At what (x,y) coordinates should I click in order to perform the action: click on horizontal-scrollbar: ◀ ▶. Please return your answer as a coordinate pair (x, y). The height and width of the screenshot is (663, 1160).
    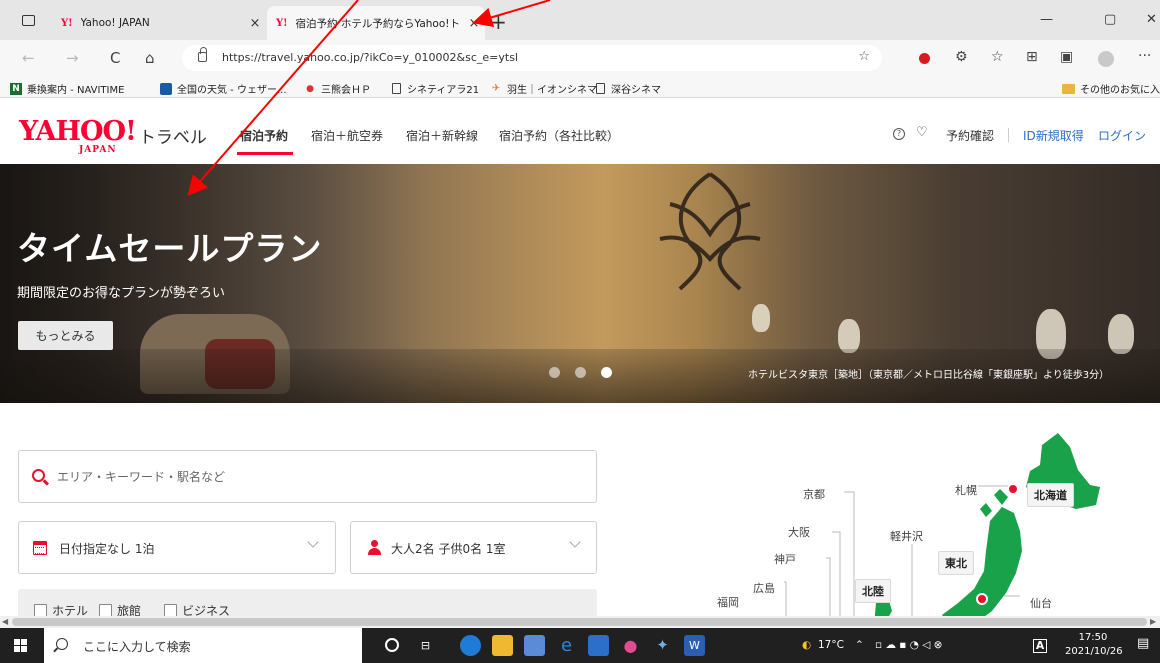
    Looking at the image, I should click on (580, 622).